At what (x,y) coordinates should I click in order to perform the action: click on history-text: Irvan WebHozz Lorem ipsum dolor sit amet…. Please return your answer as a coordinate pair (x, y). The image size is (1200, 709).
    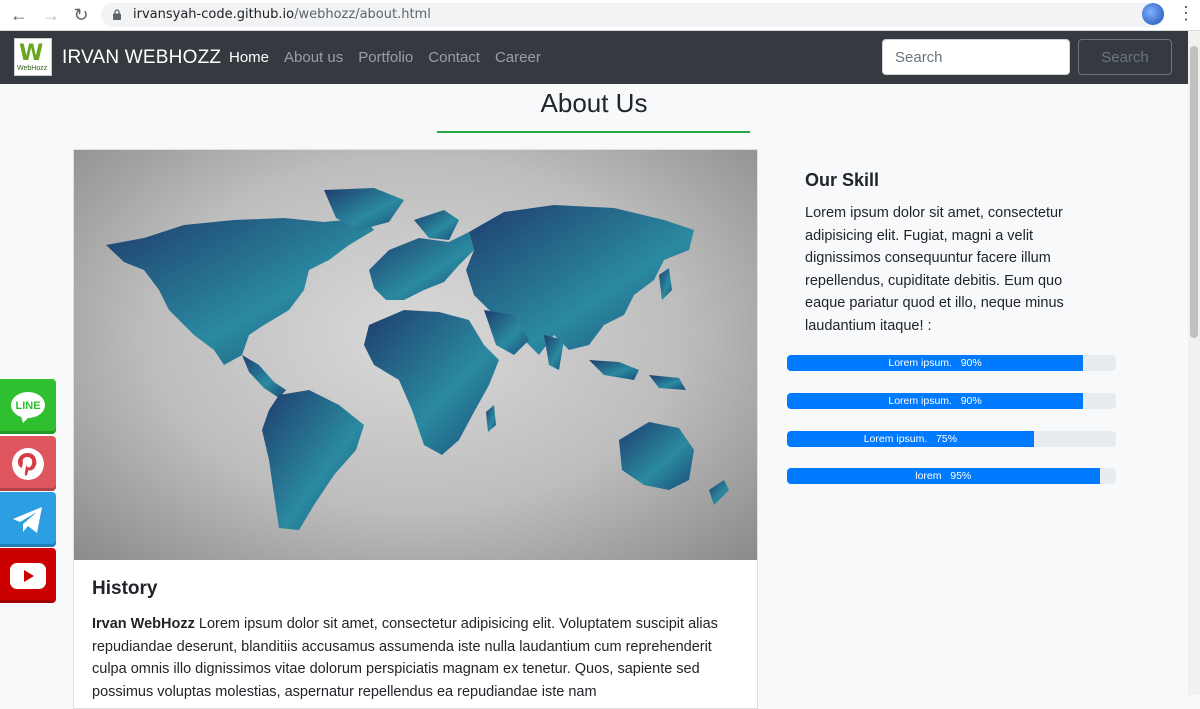
    Looking at the image, I should click on (417, 658).